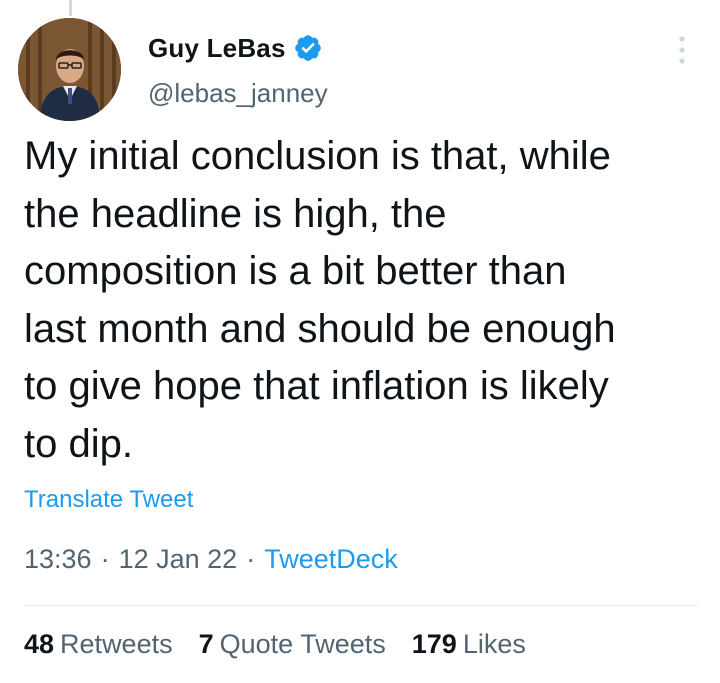  I want to click on tweet-date: 12 Jan 22, so click(178, 559).